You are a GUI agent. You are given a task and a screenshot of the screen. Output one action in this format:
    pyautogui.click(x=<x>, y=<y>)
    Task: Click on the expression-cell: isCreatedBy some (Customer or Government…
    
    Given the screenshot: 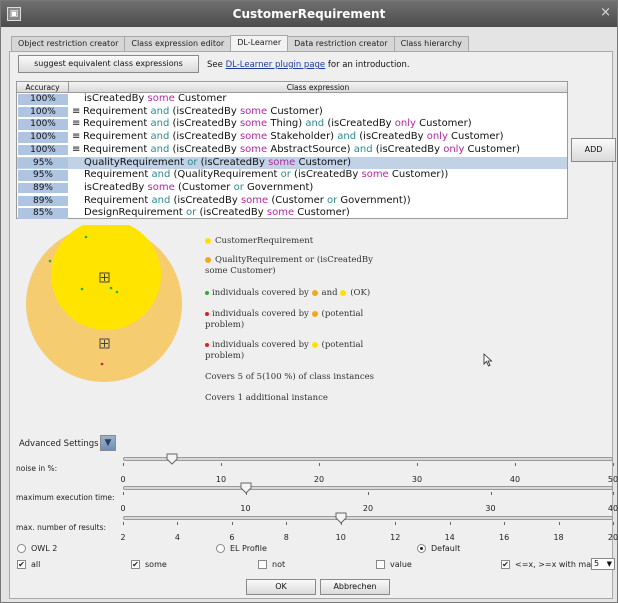 What is the action you would take?
    pyautogui.click(x=198, y=188)
    